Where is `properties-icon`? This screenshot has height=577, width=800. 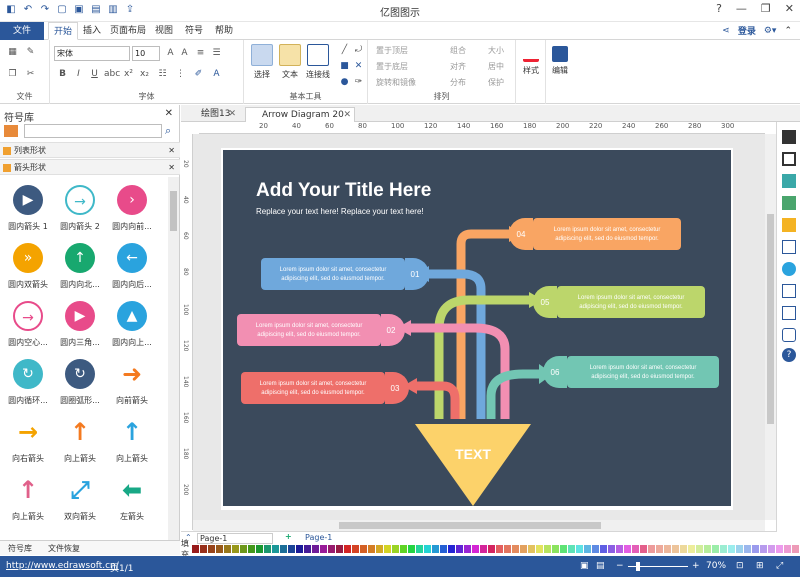
properties-icon is located at coordinates (789, 313).